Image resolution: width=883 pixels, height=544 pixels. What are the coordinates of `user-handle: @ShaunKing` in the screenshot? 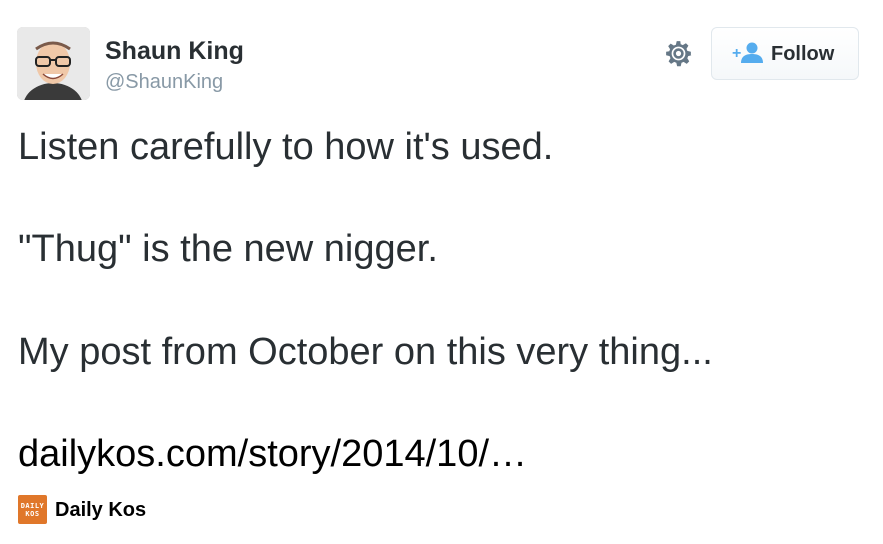 It's located at (164, 82).